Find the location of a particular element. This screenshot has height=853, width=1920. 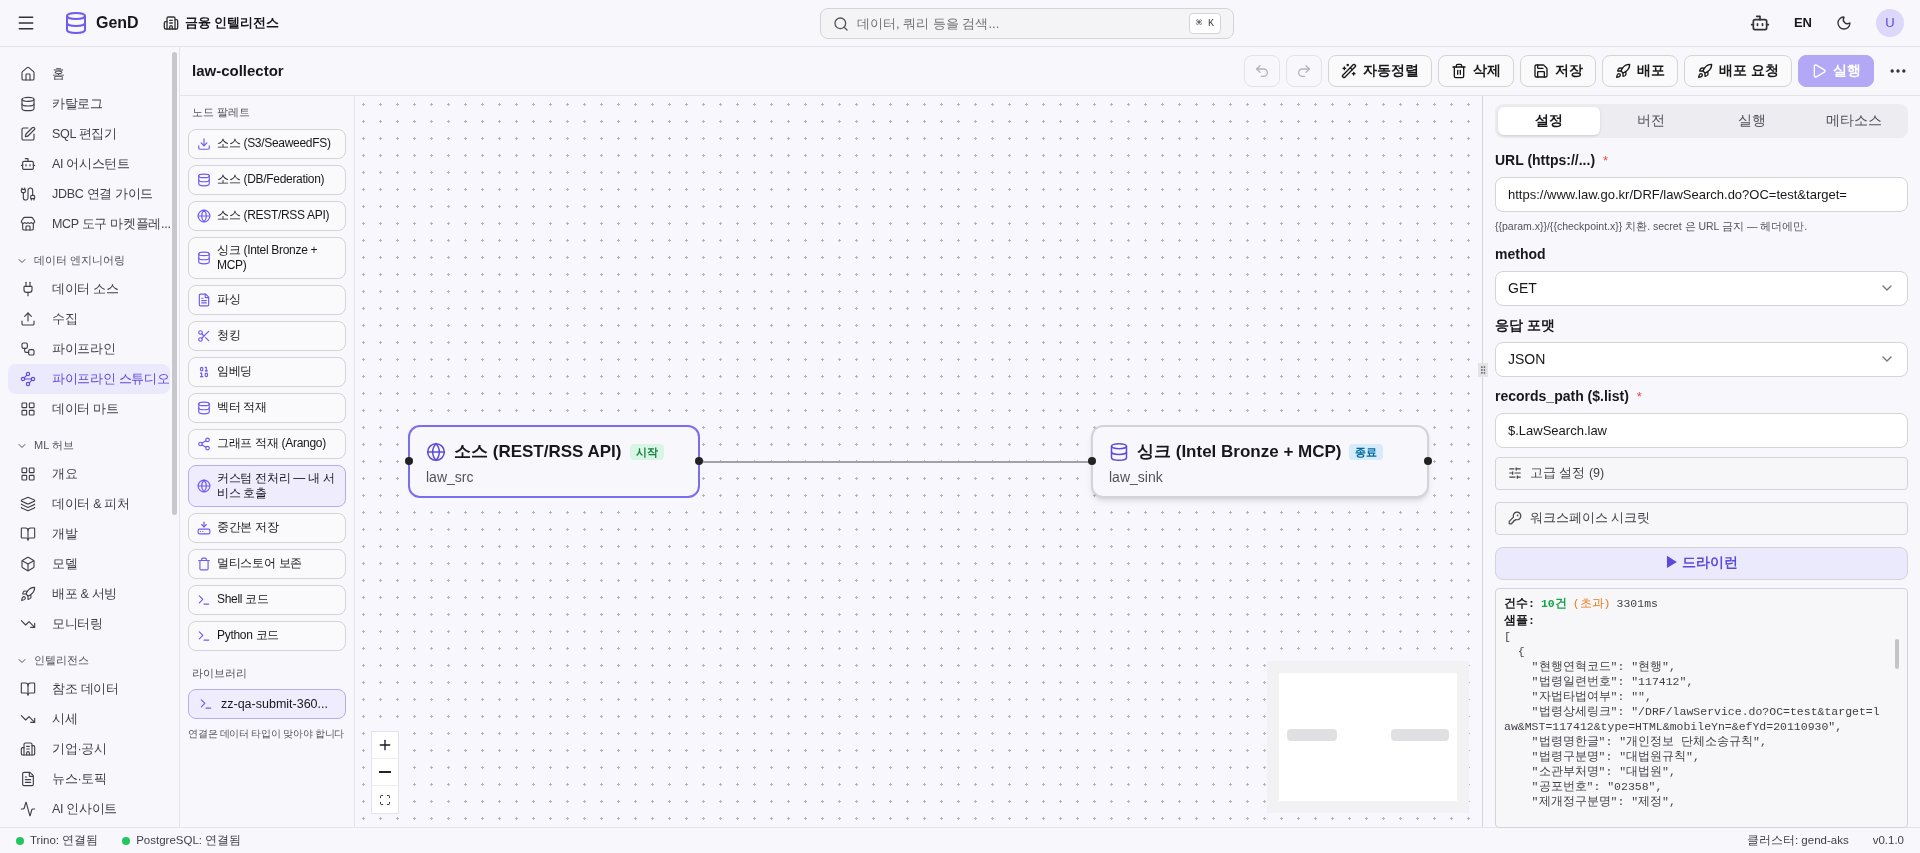

panel-tab: 메타소스 is located at coordinates (1854, 121).